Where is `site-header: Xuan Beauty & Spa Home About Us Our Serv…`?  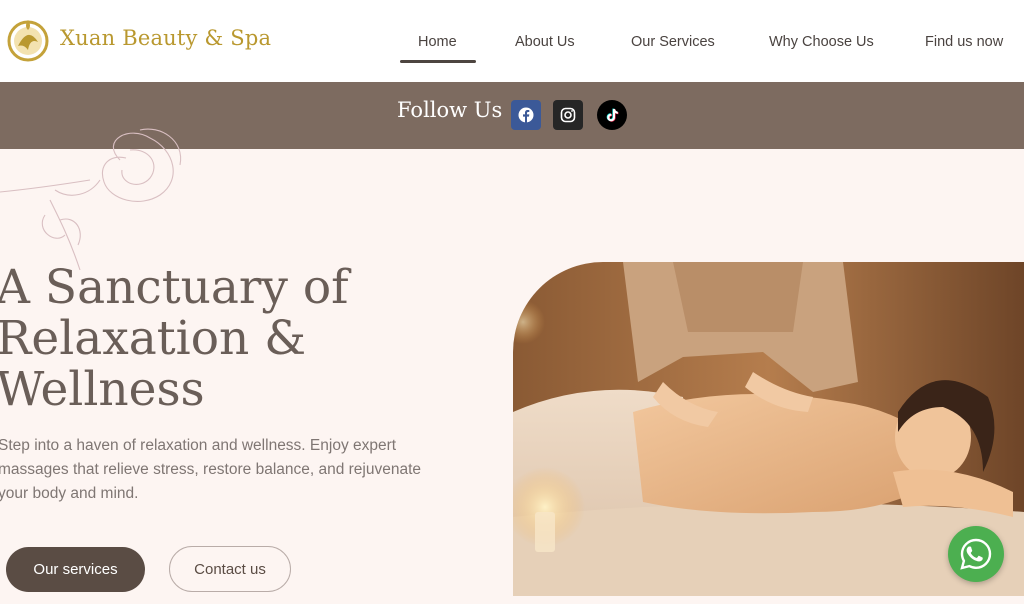 site-header: Xuan Beauty & Spa Home About Us Our Serv… is located at coordinates (512, 41).